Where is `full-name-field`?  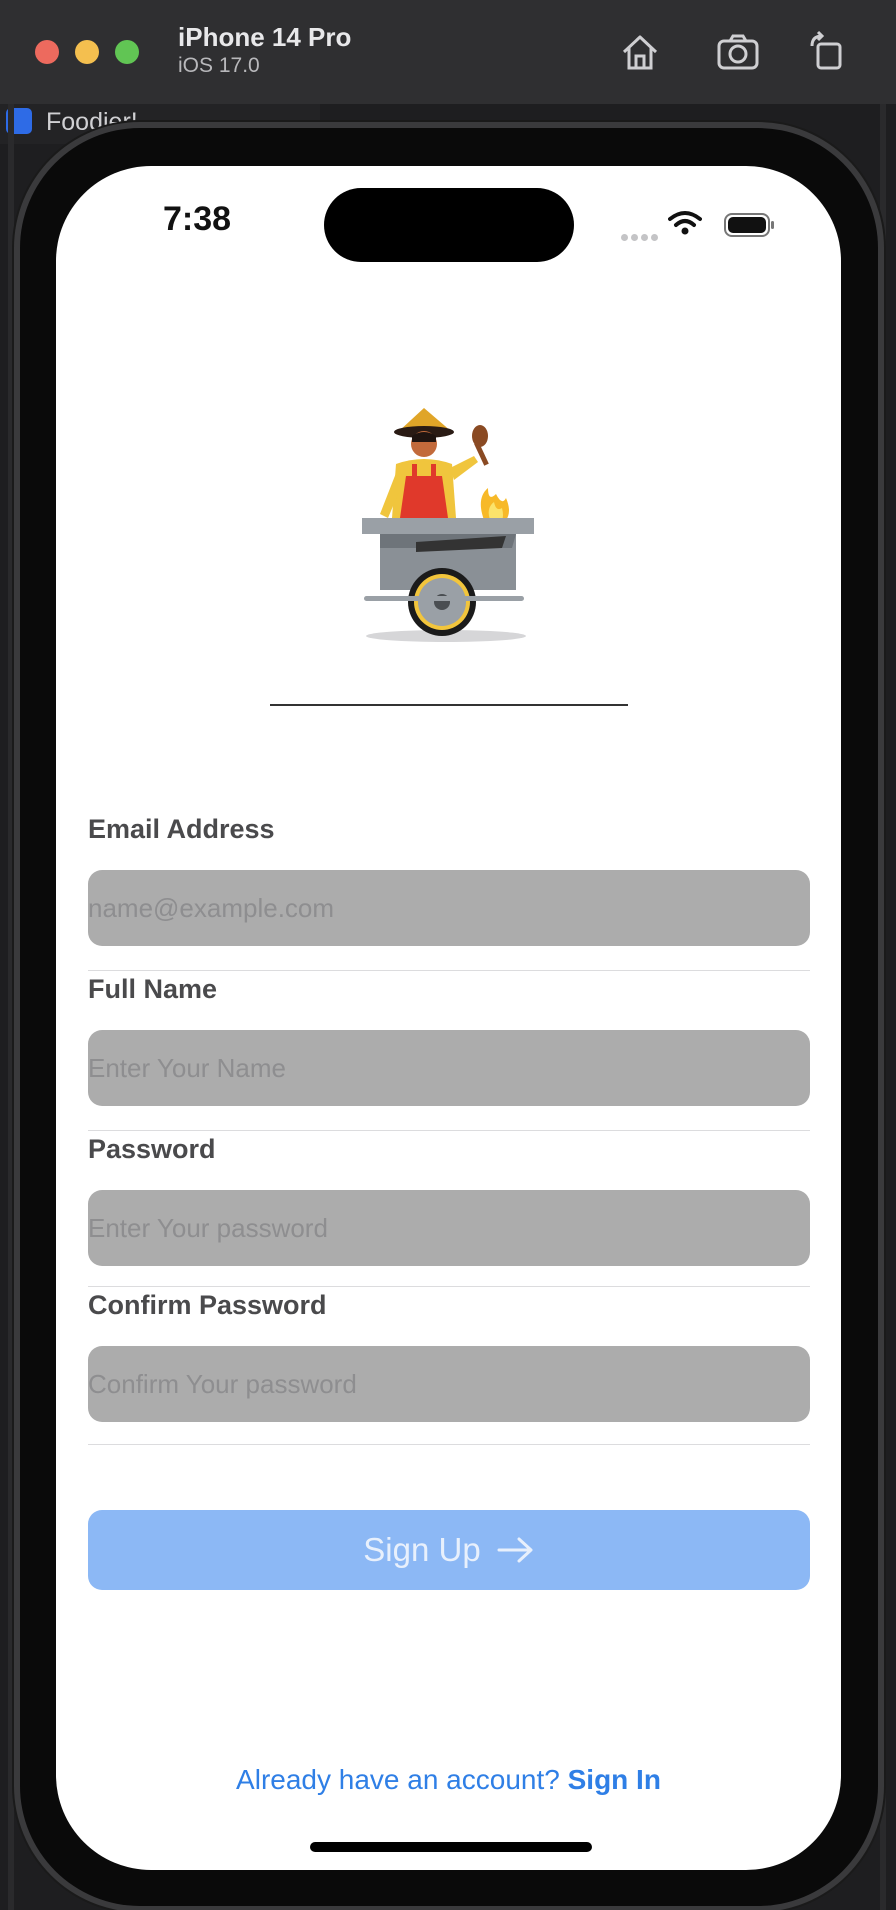 full-name-field is located at coordinates (449, 1068).